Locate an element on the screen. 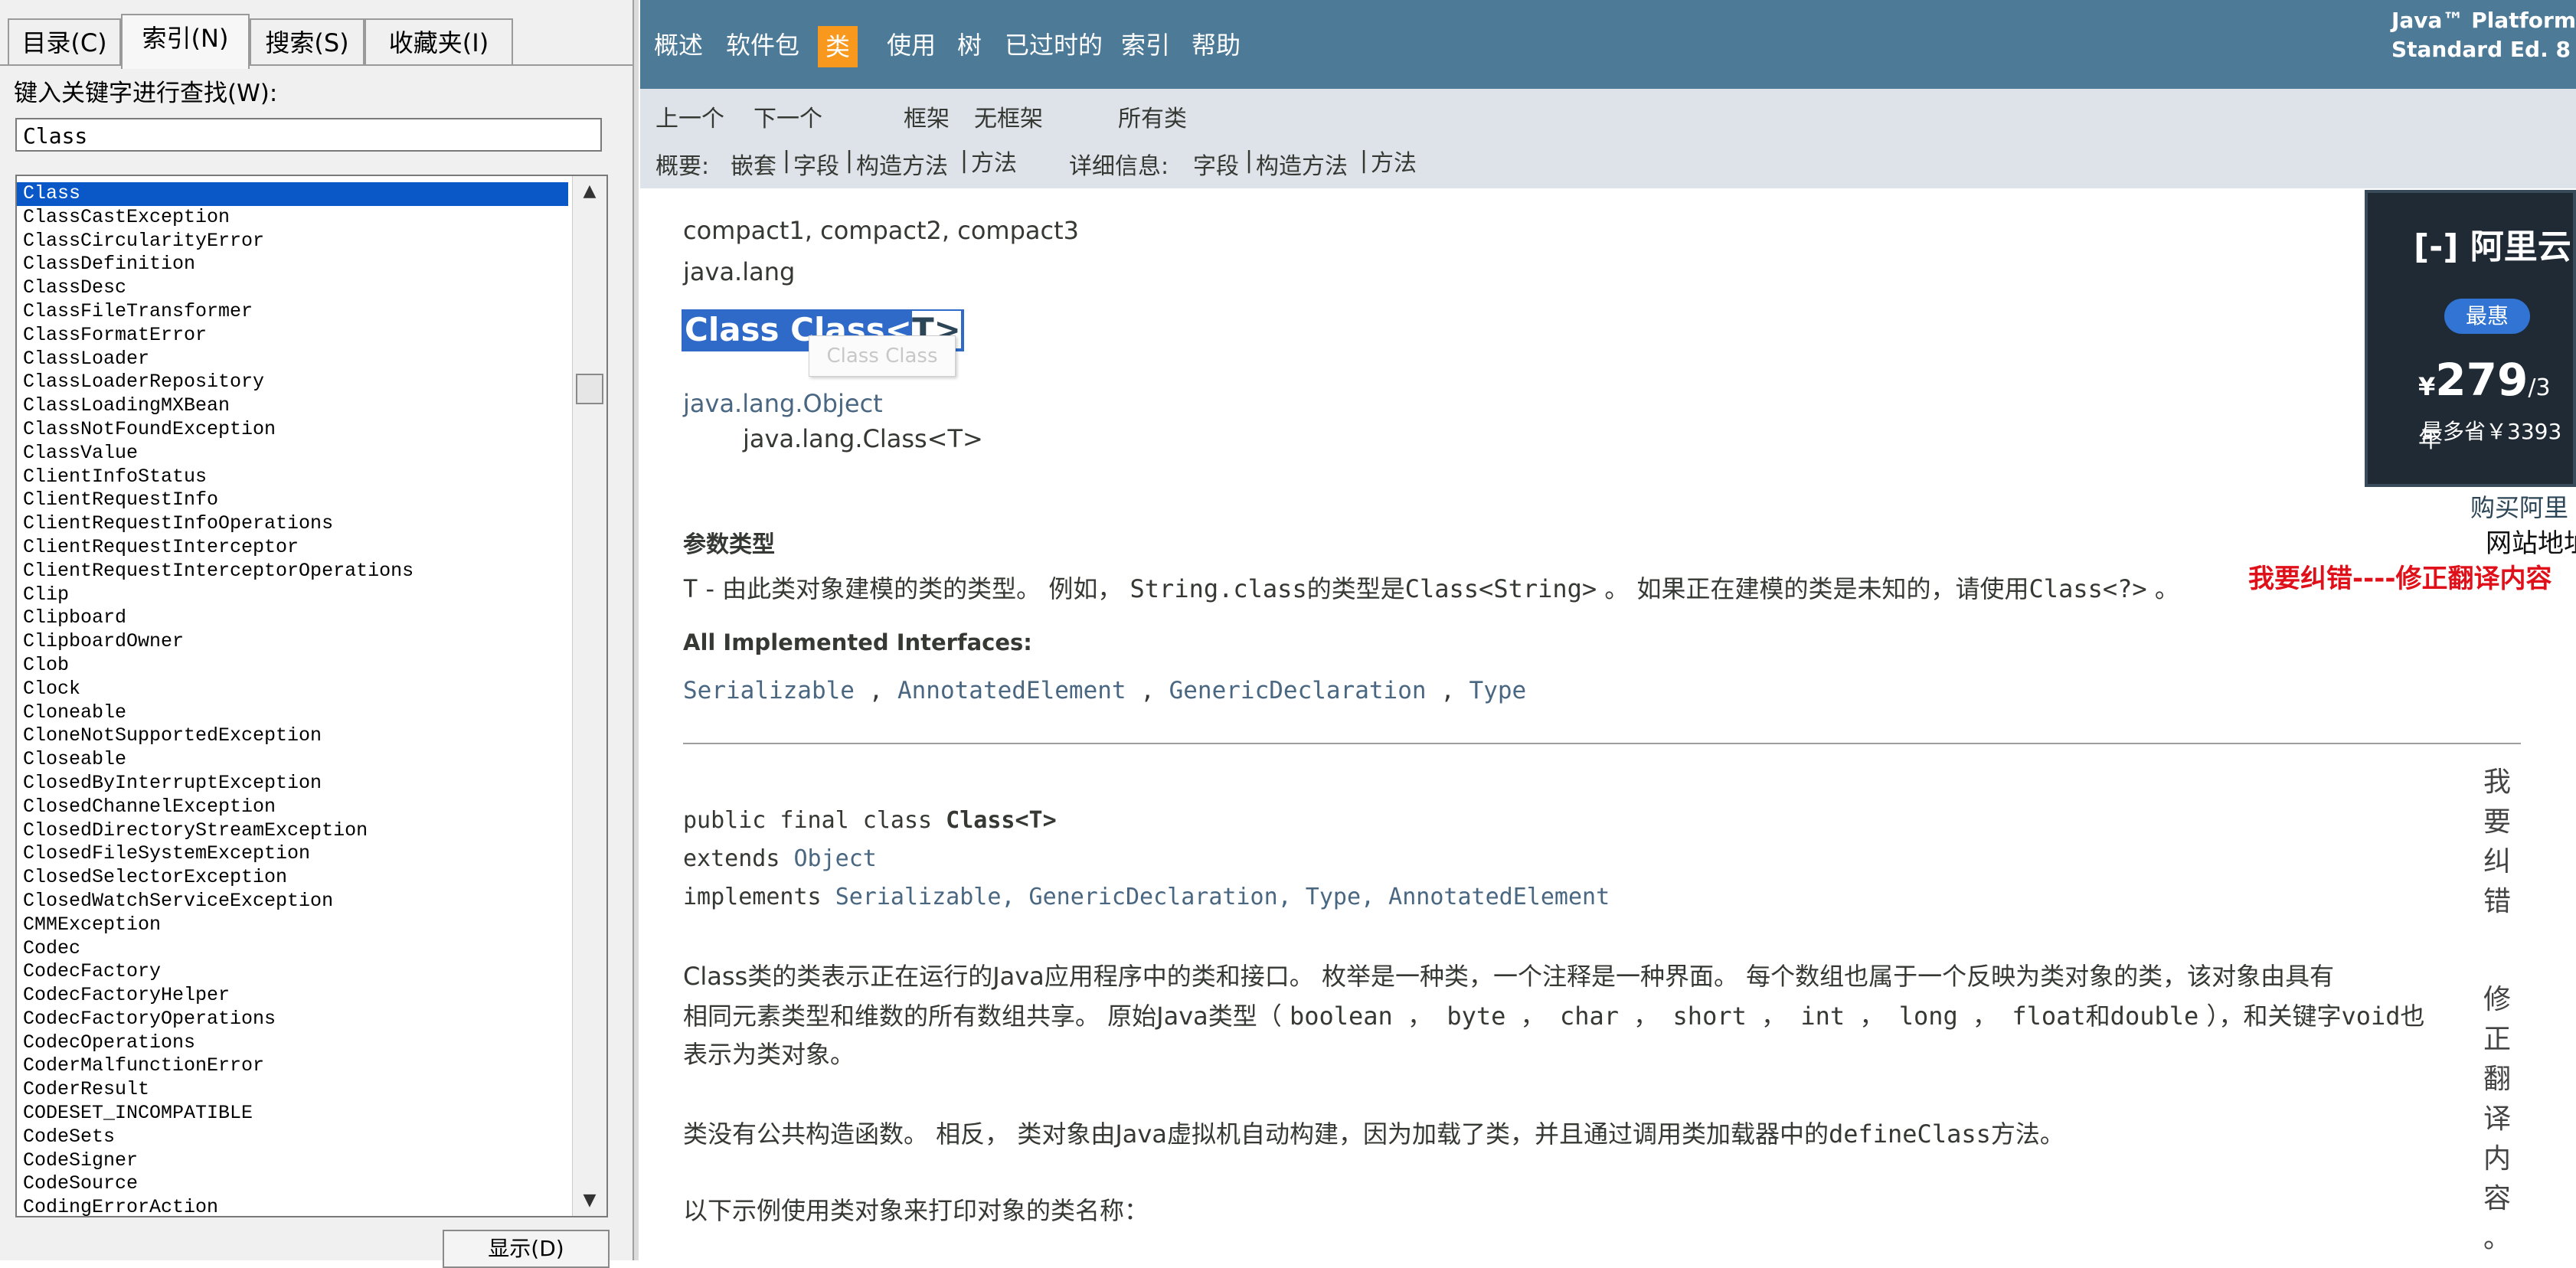 The width and height of the screenshot is (2576, 1268). next-class-link: 下一个 is located at coordinates (788, 117).